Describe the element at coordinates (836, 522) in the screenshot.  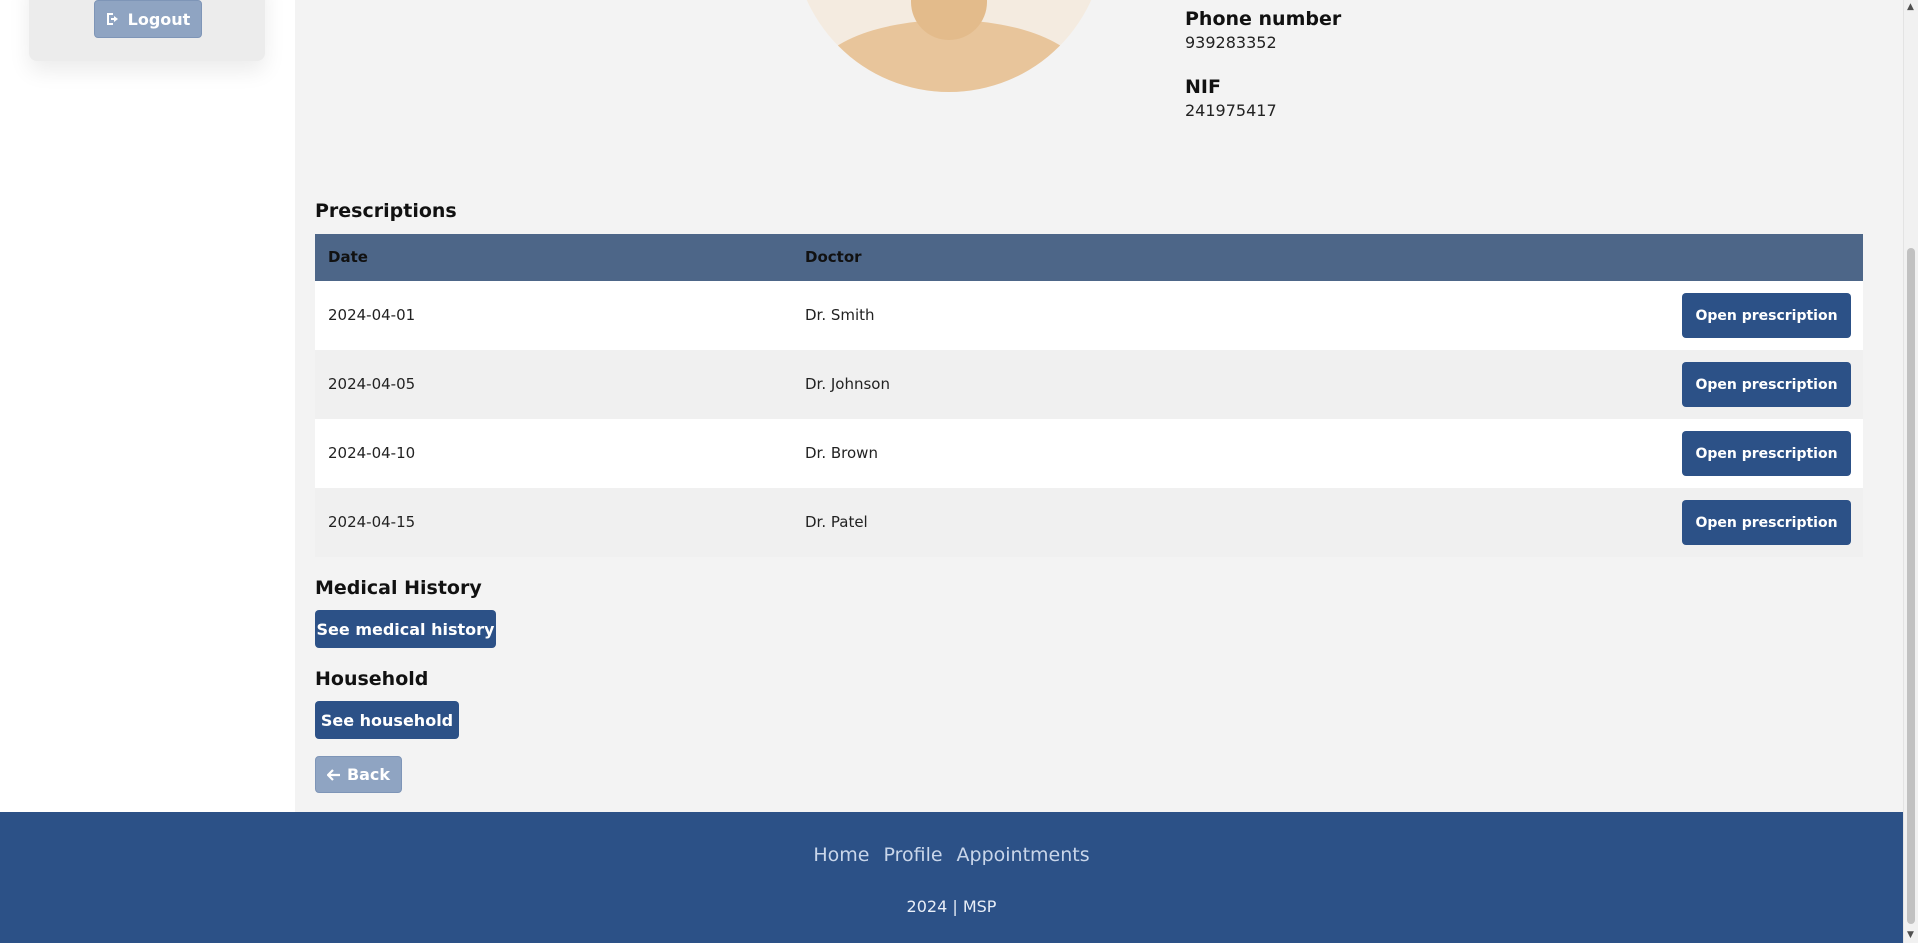
I see `row-doctor: Dr. Patel` at that location.